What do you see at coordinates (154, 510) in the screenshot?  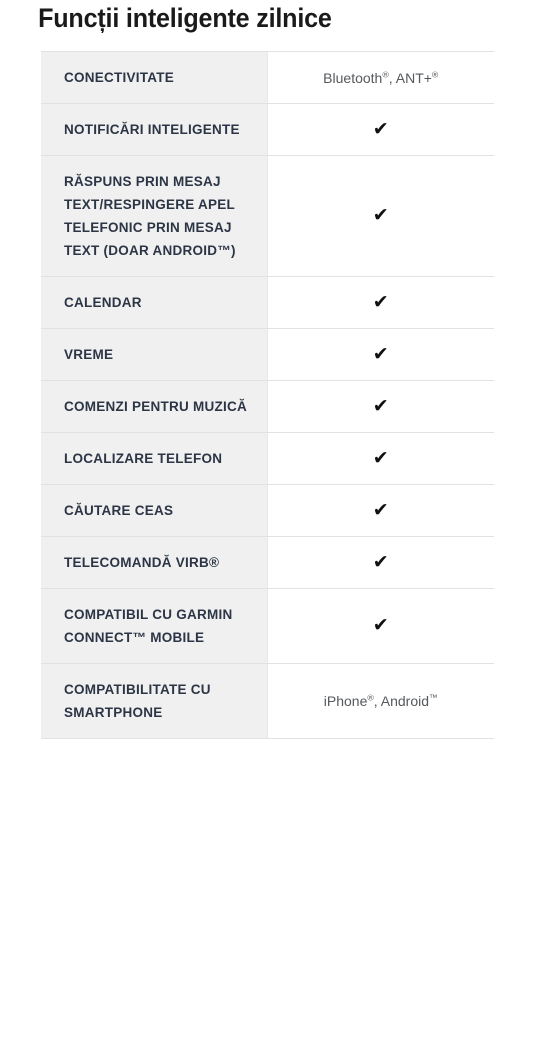 I see `spec-label-cell: CĂUTARE CEAS` at bounding box center [154, 510].